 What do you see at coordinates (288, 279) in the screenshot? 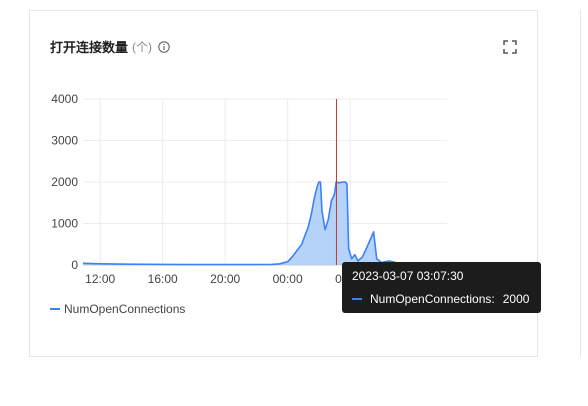
I see `x-tick-label: 00:00` at bounding box center [288, 279].